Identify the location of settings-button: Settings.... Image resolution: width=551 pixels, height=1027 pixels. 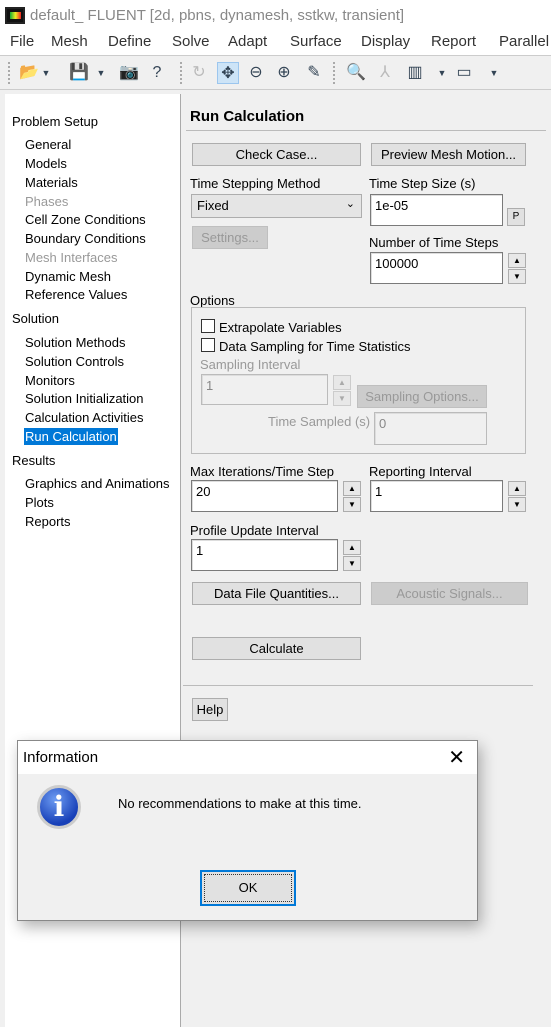
(230, 237).